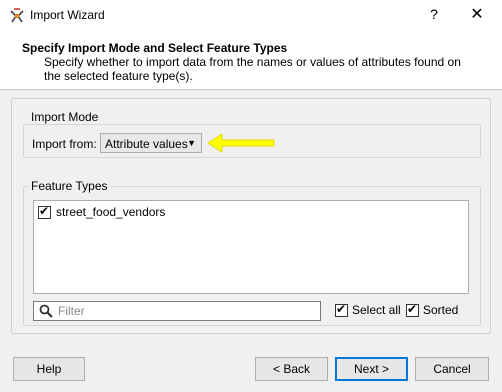 The image size is (502, 392). What do you see at coordinates (146, 144) in the screenshot?
I see `import-from-selected-value: Attribute values` at bounding box center [146, 144].